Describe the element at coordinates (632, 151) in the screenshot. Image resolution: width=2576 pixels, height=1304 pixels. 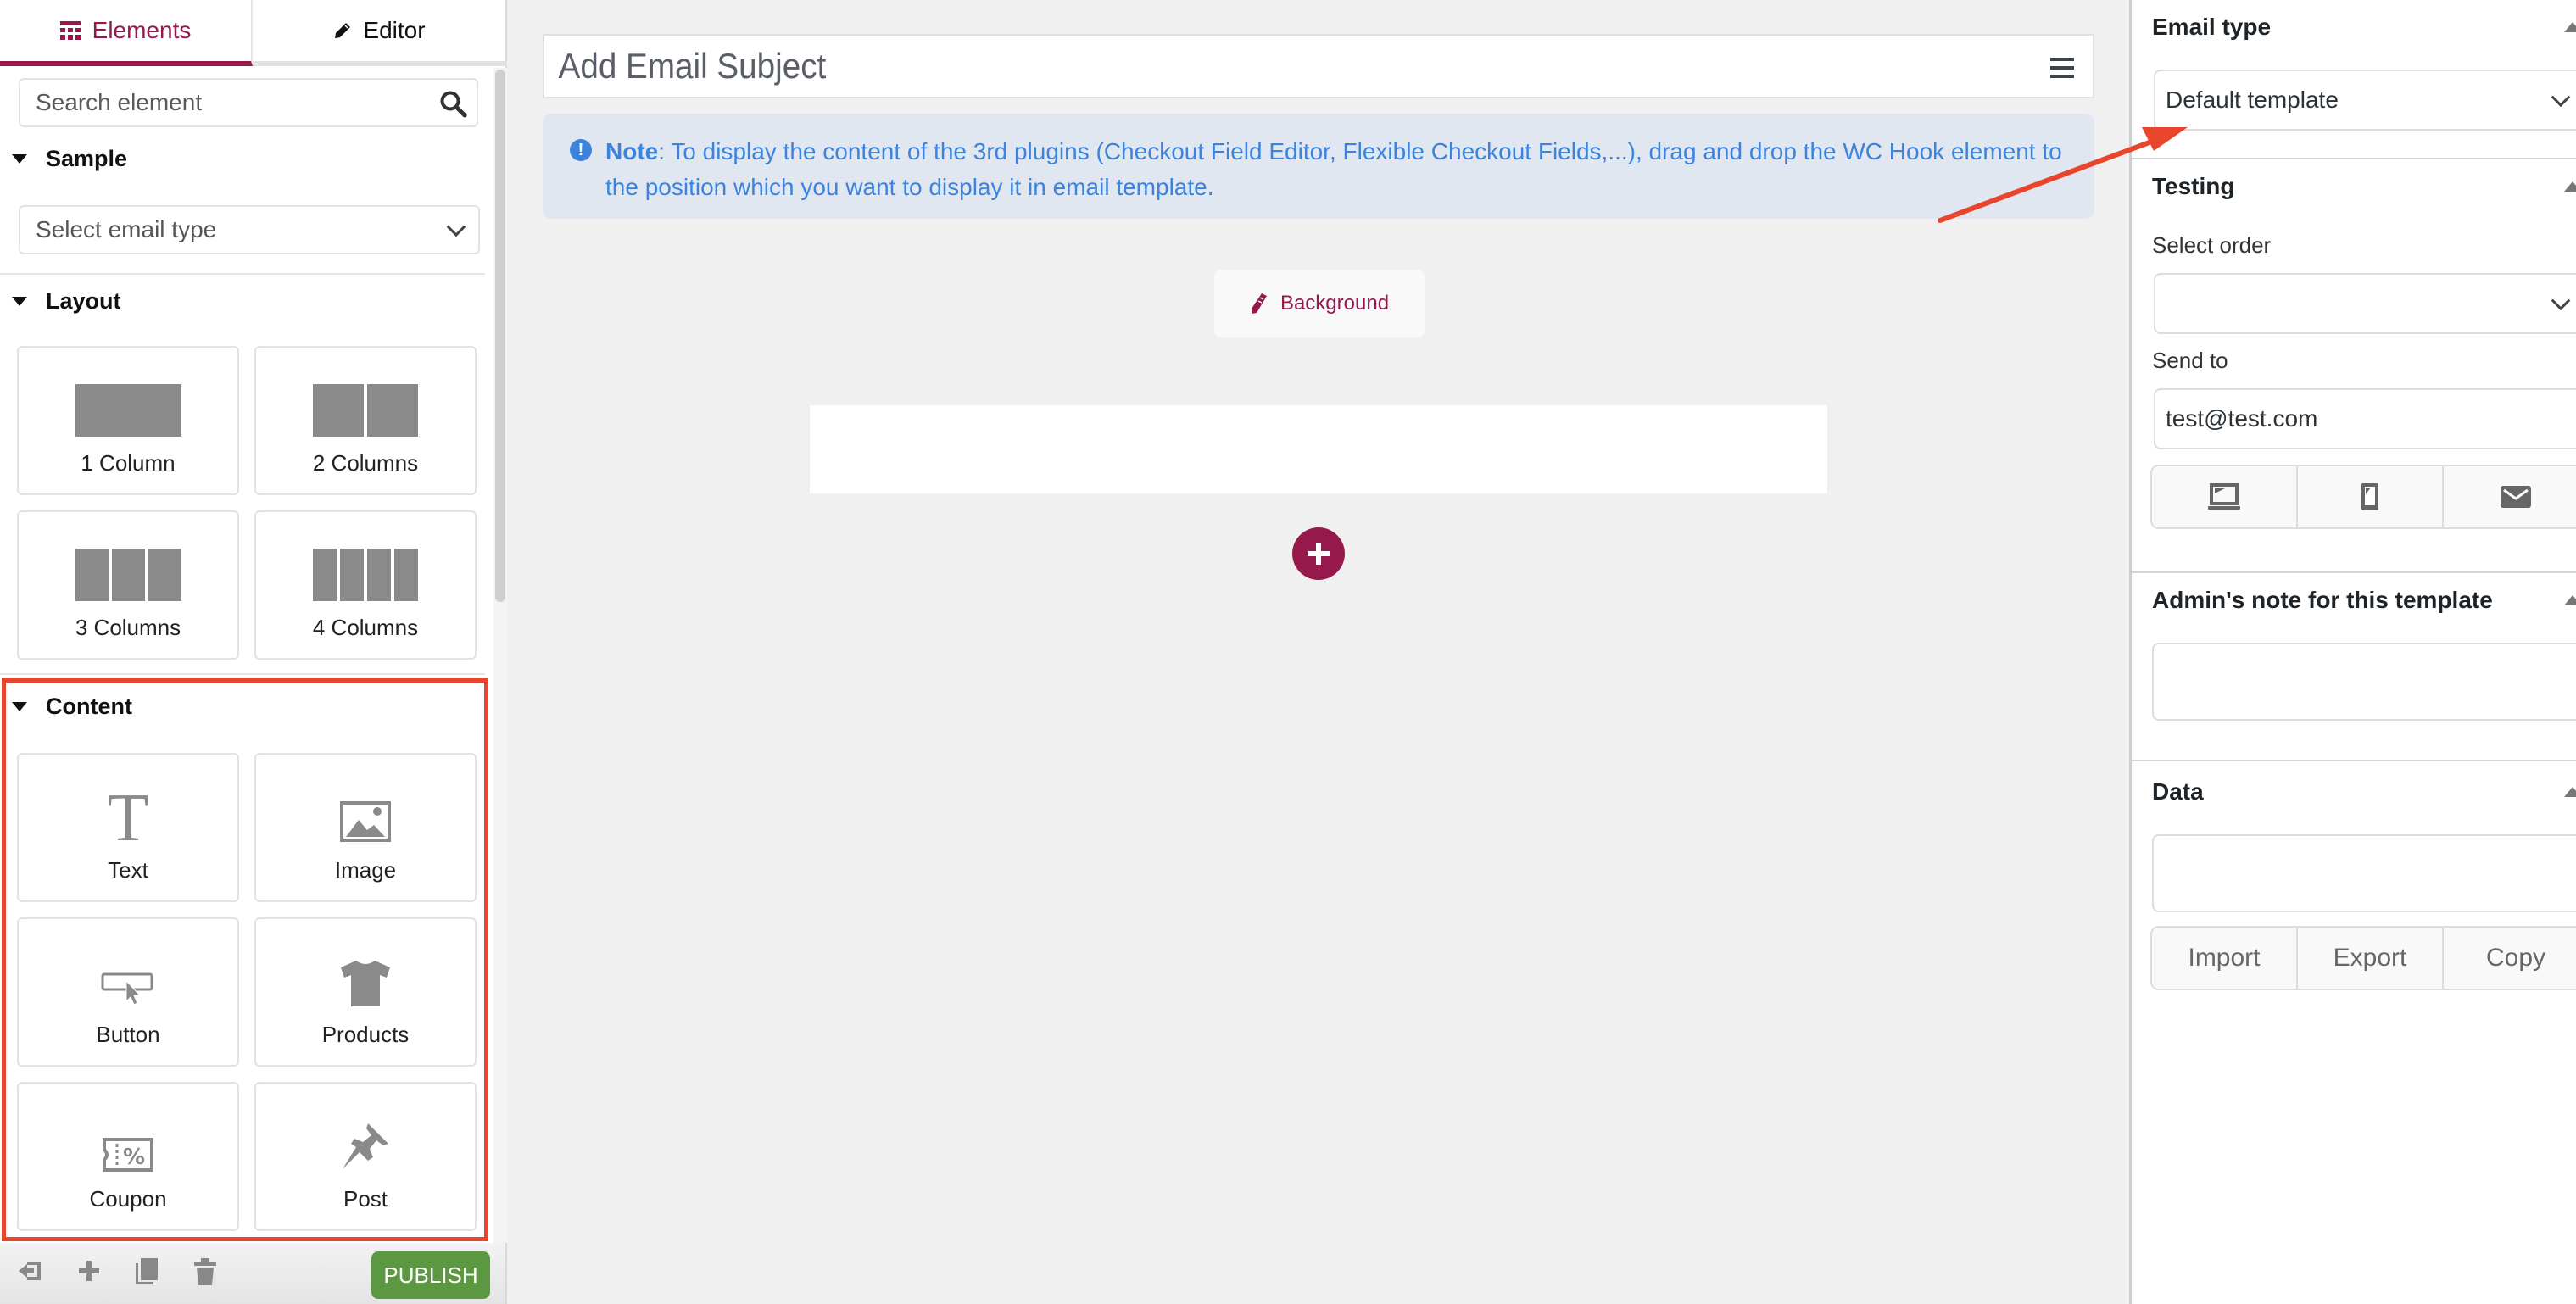
I see `note-label: Note` at that location.